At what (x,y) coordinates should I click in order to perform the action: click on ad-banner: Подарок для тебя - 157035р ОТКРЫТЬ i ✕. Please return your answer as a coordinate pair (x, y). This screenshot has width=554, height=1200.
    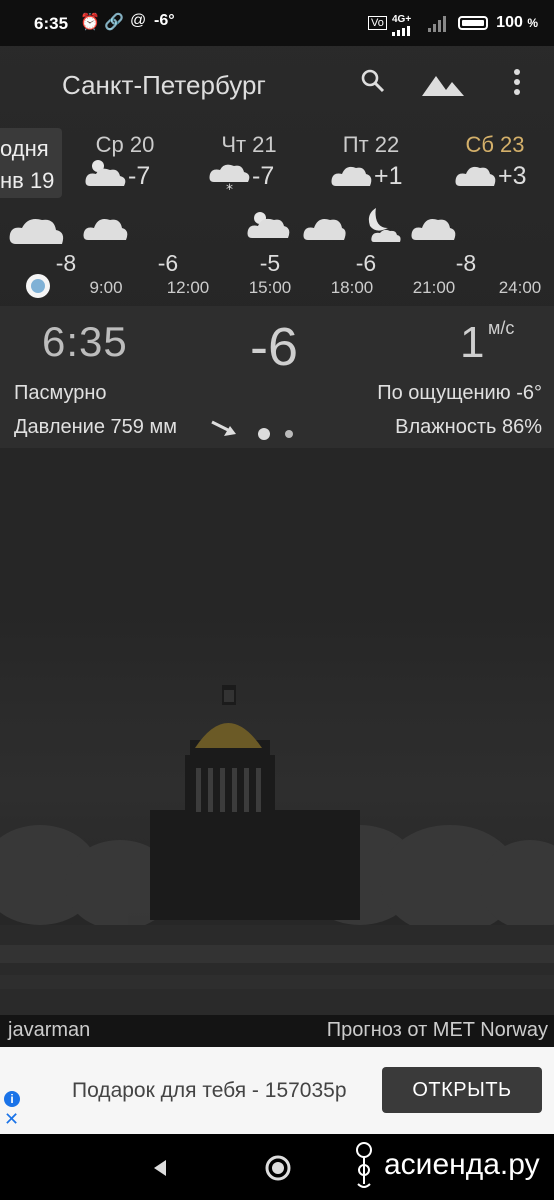
    Looking at the image, I should click on (277, 1090).